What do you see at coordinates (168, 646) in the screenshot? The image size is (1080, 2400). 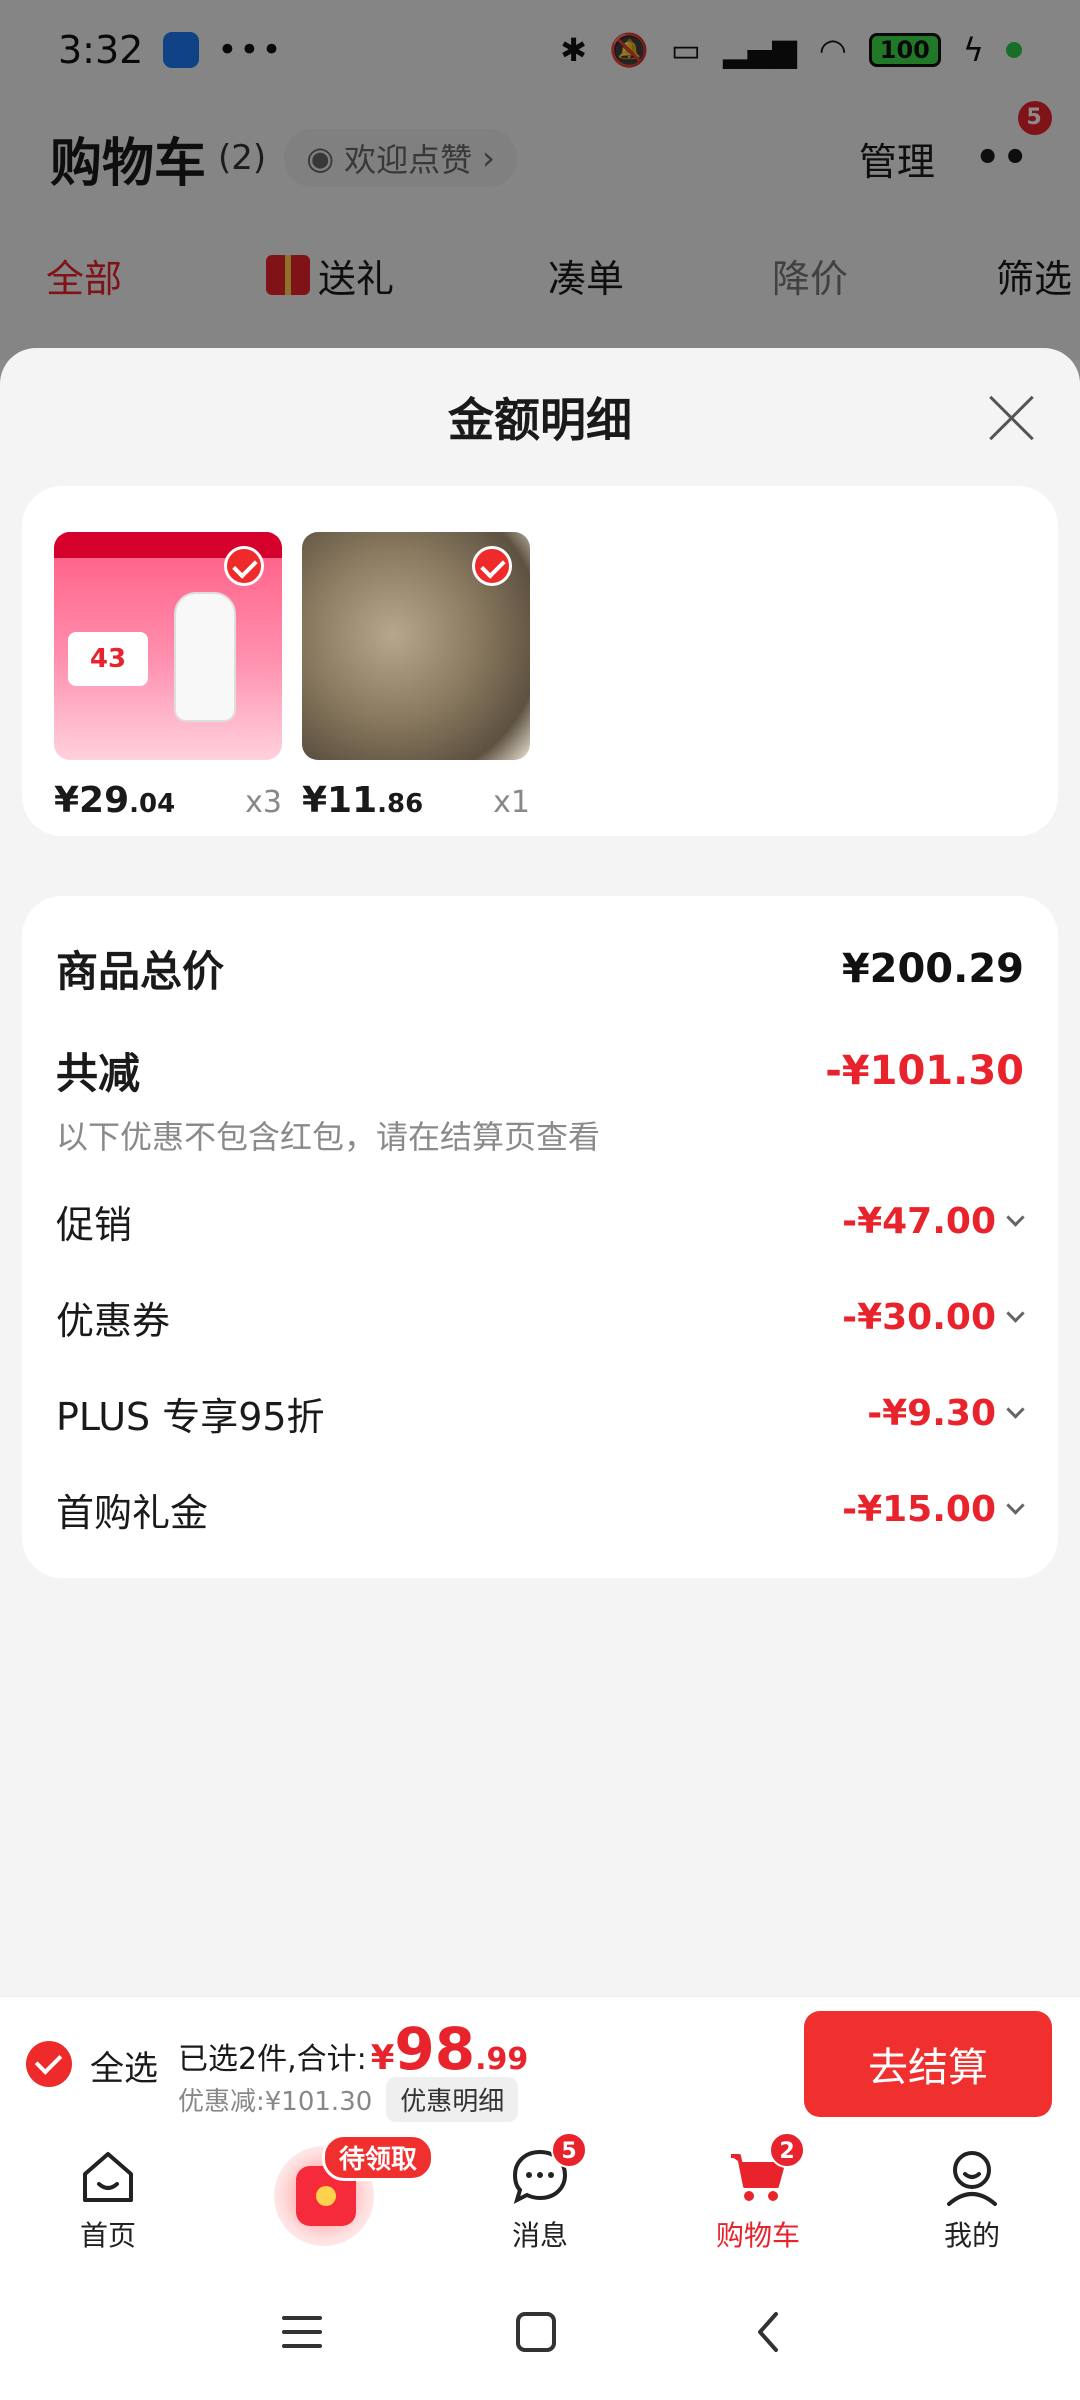 I see `product-image: 43` at bounding box center [168, 646].